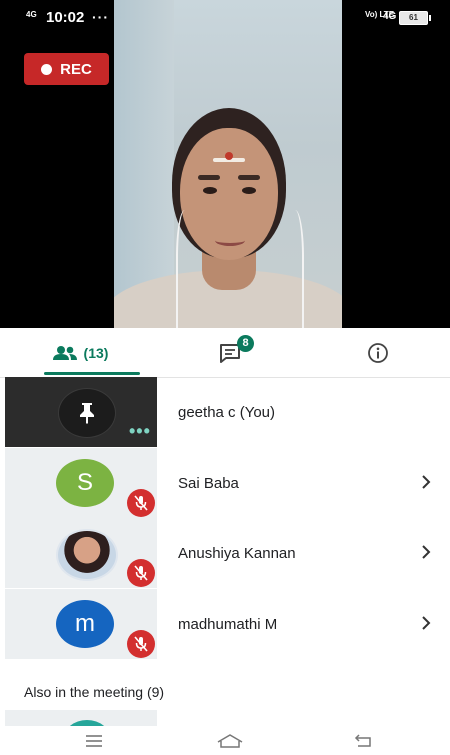 This screenshot has width=450, height=755. I want to click on status-time: 10:02, so click(65, 17).